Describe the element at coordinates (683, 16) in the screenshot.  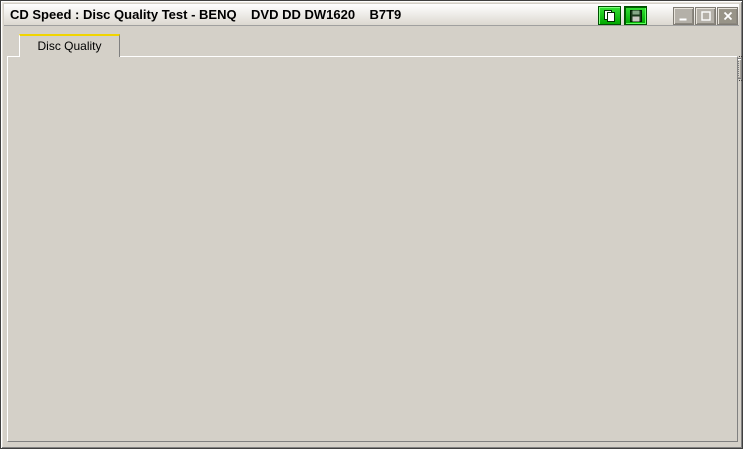
I see `minimize-icon` at that location.